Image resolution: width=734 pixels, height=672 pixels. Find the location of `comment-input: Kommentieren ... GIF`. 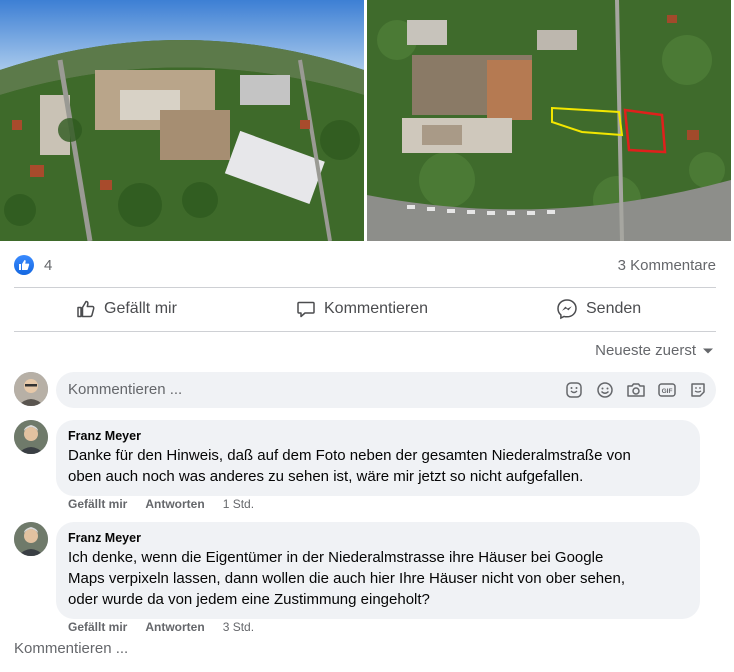

comment-input: Kommentieren ... GIF is located at coordinates (386, 390).